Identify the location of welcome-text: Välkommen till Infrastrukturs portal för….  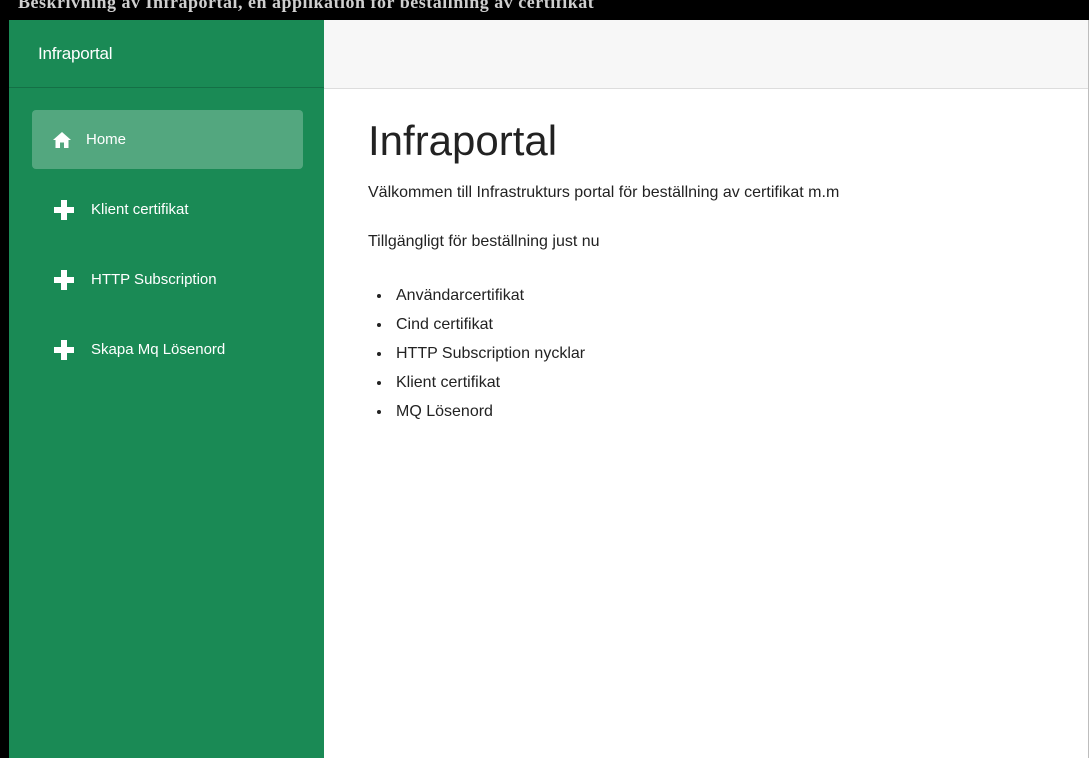
(604, 192).